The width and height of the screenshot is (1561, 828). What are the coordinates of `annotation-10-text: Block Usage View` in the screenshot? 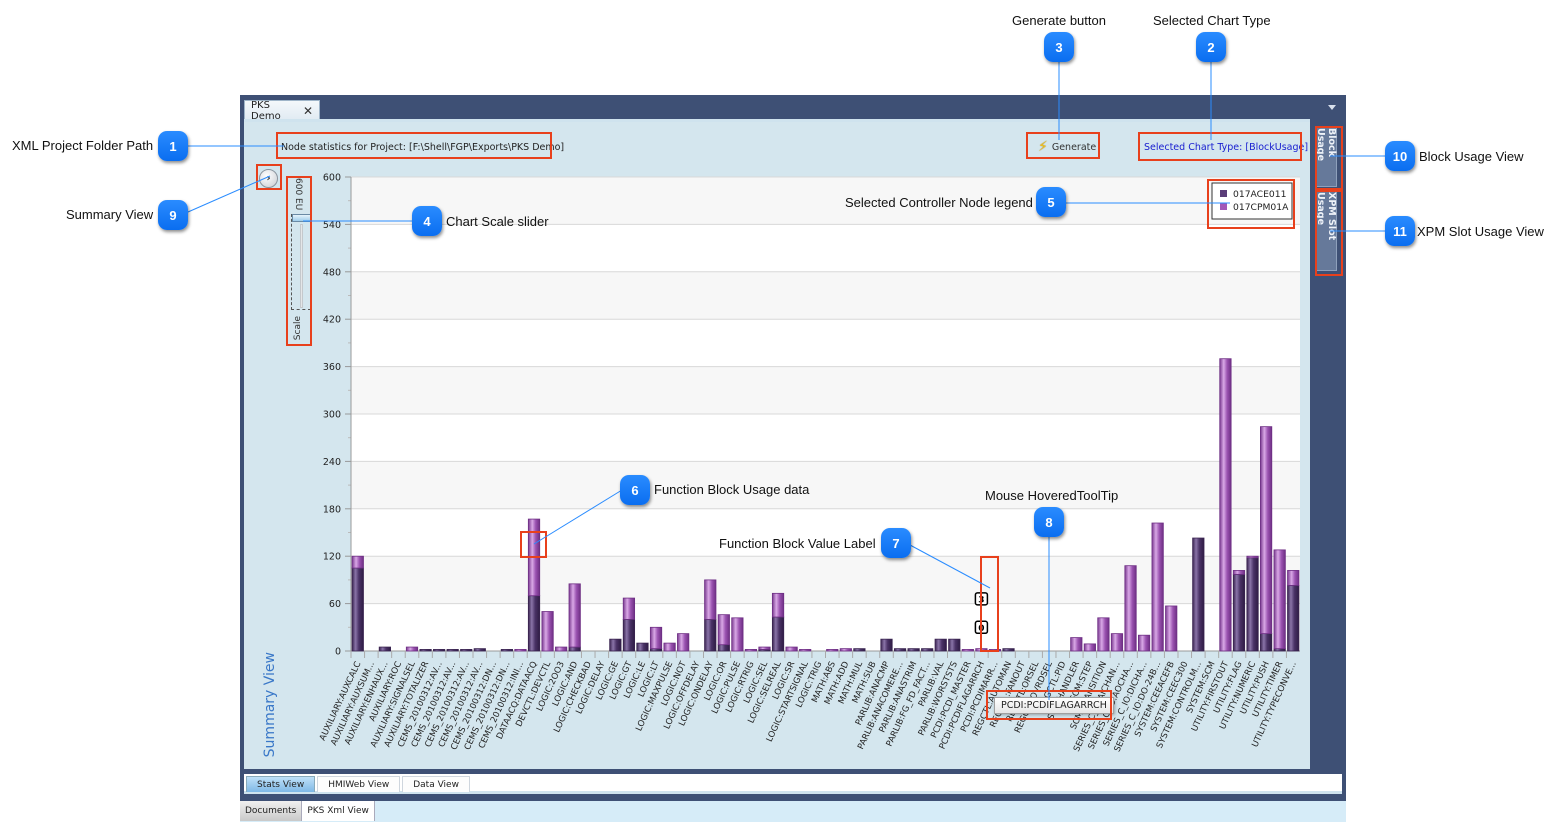 It's located at (1471, 156).